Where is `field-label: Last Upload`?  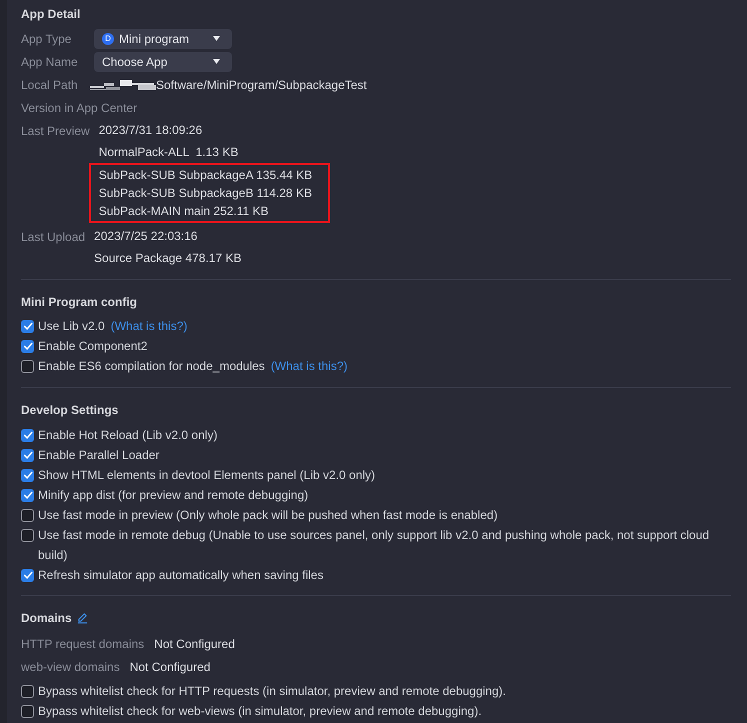 field-label: Last Upload is located at coordinates (53, 237).